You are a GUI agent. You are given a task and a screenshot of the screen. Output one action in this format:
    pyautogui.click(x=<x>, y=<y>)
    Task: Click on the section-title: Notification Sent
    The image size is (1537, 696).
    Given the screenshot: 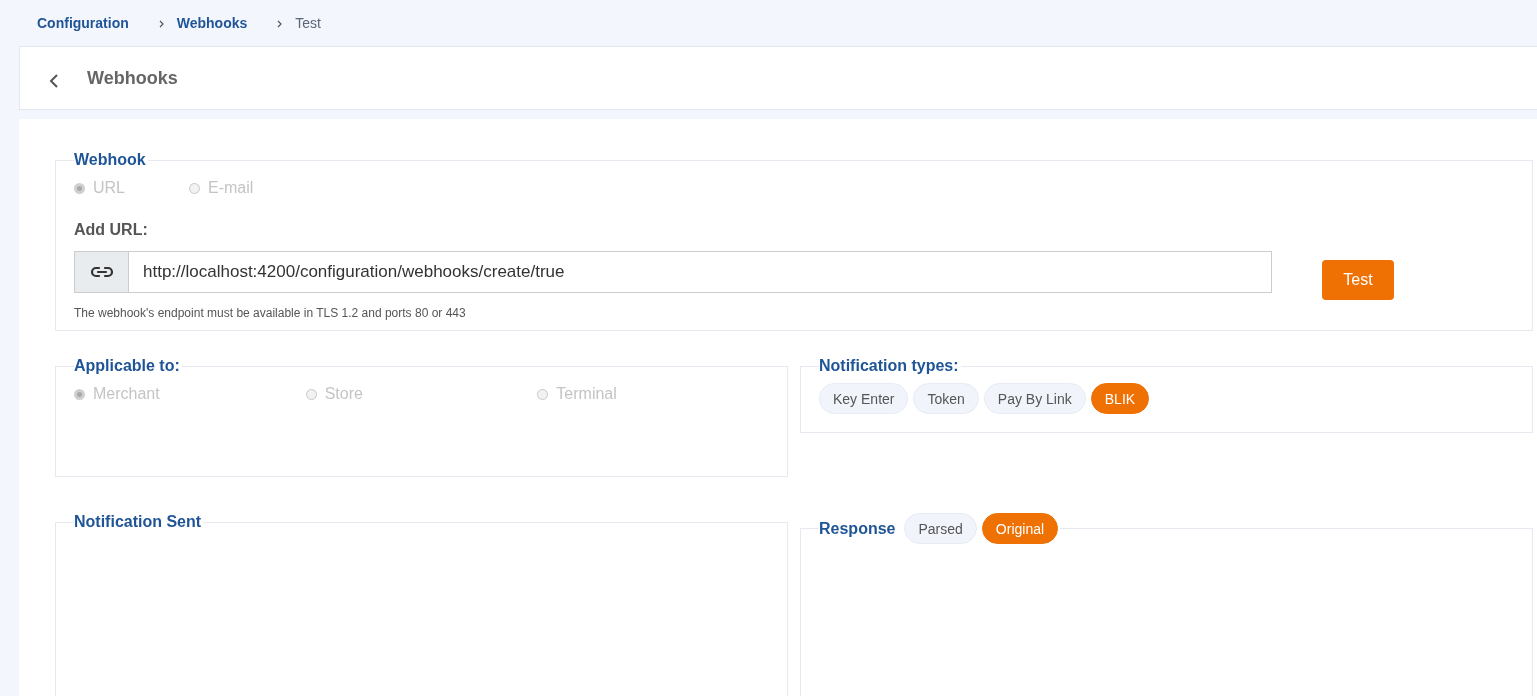 What is the action you would take?
    pyautogui.click(x=138, y=522)
    